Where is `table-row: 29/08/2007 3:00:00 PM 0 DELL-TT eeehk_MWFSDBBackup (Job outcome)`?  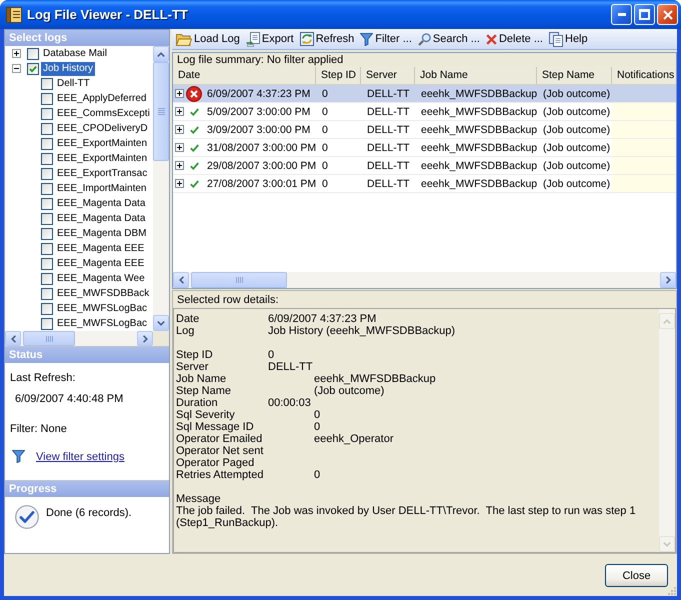
table-row: 29/08/2007 3:00:00 PM 0 DELL-TT eeehk_MWFSDBBackup (Job outcome) is located at coordinates (424, 166).